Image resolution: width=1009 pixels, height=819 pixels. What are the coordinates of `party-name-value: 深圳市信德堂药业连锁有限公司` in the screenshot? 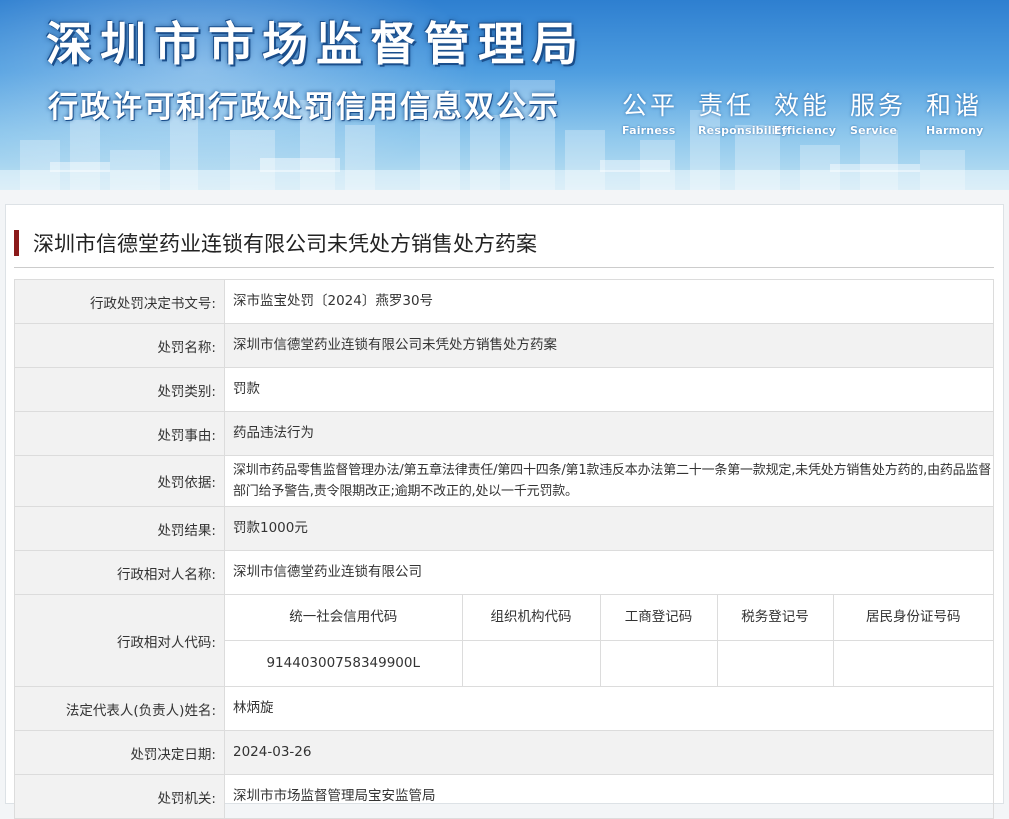 It's located at (609, 572).